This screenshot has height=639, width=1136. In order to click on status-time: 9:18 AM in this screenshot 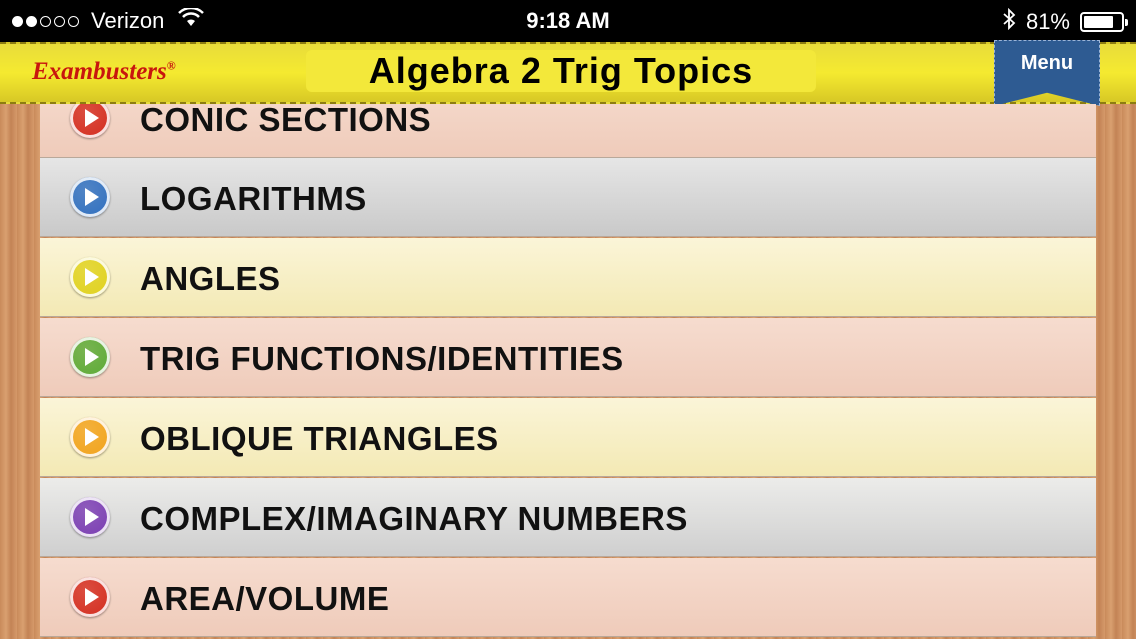, I will do `click(568, 20)`.